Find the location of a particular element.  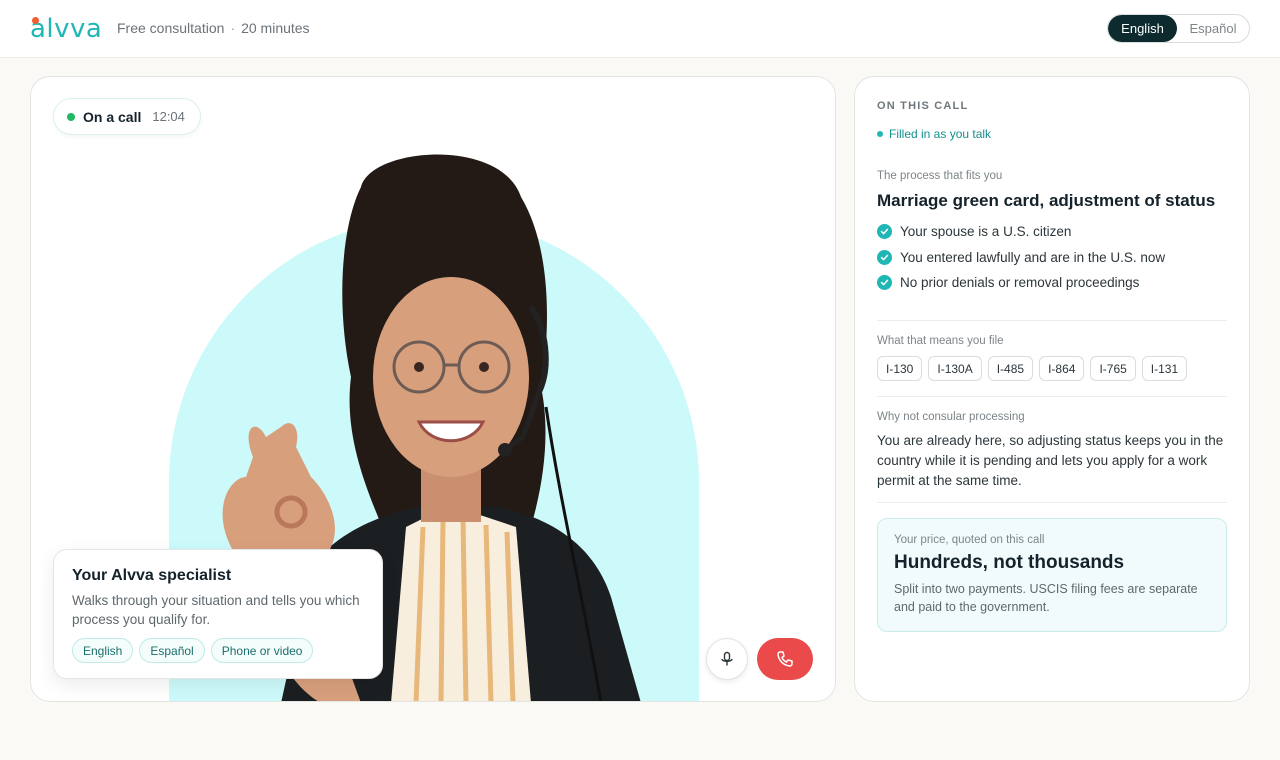

consultation-type: Free consultation is located at coordinates (171, 28).